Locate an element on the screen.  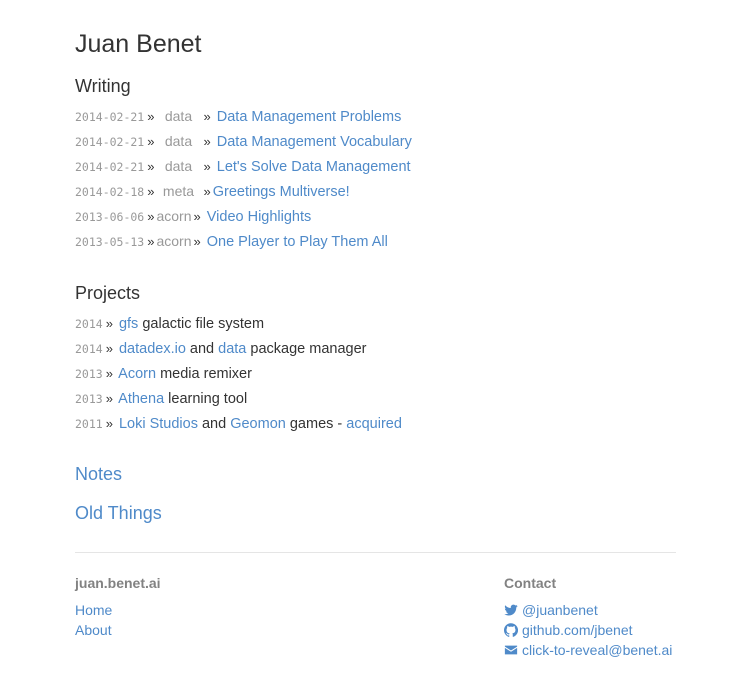
project-item: 2013» Acorn media remixer is located at coordinates (238, 373).